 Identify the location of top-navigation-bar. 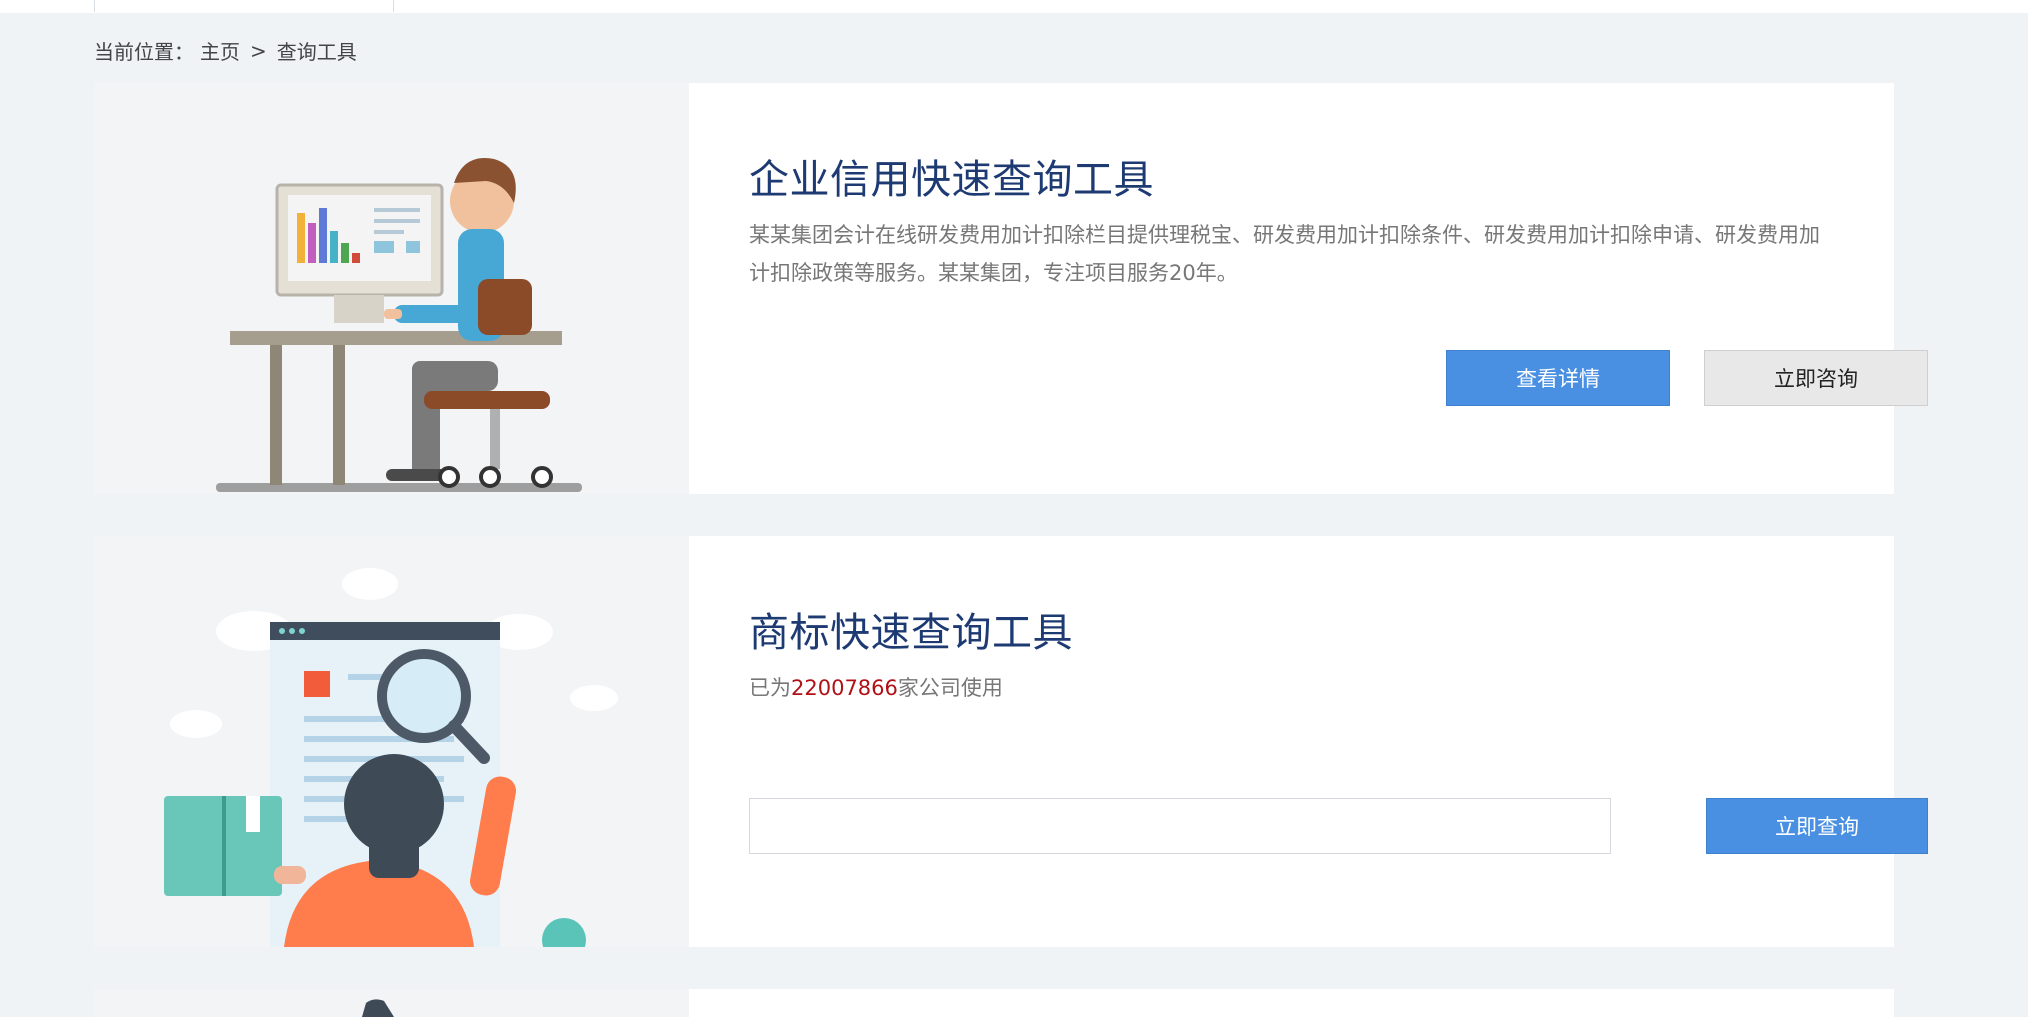
(1014, 6).